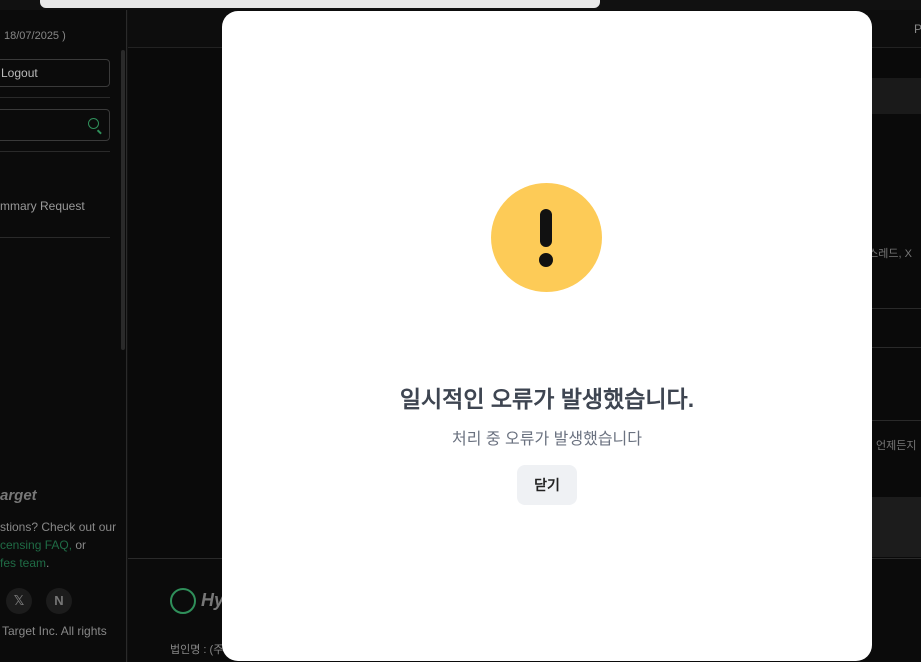  Describe the element at coordinates (123, 200) in the screenshot. I see `sidebar-scrollbar` at that location.